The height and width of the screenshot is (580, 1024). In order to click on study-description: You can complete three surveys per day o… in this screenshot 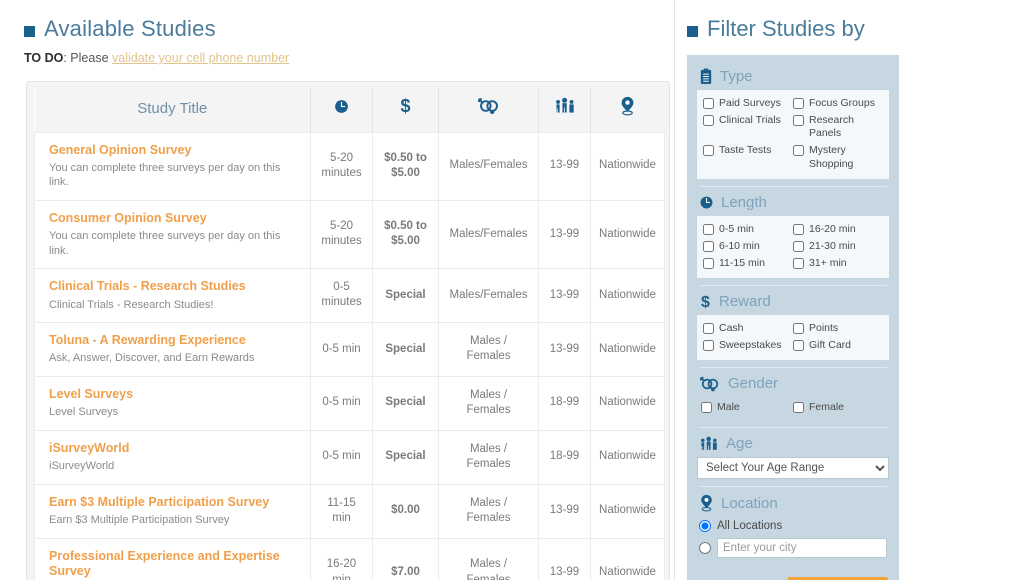, I will do `click(165, 243)`.